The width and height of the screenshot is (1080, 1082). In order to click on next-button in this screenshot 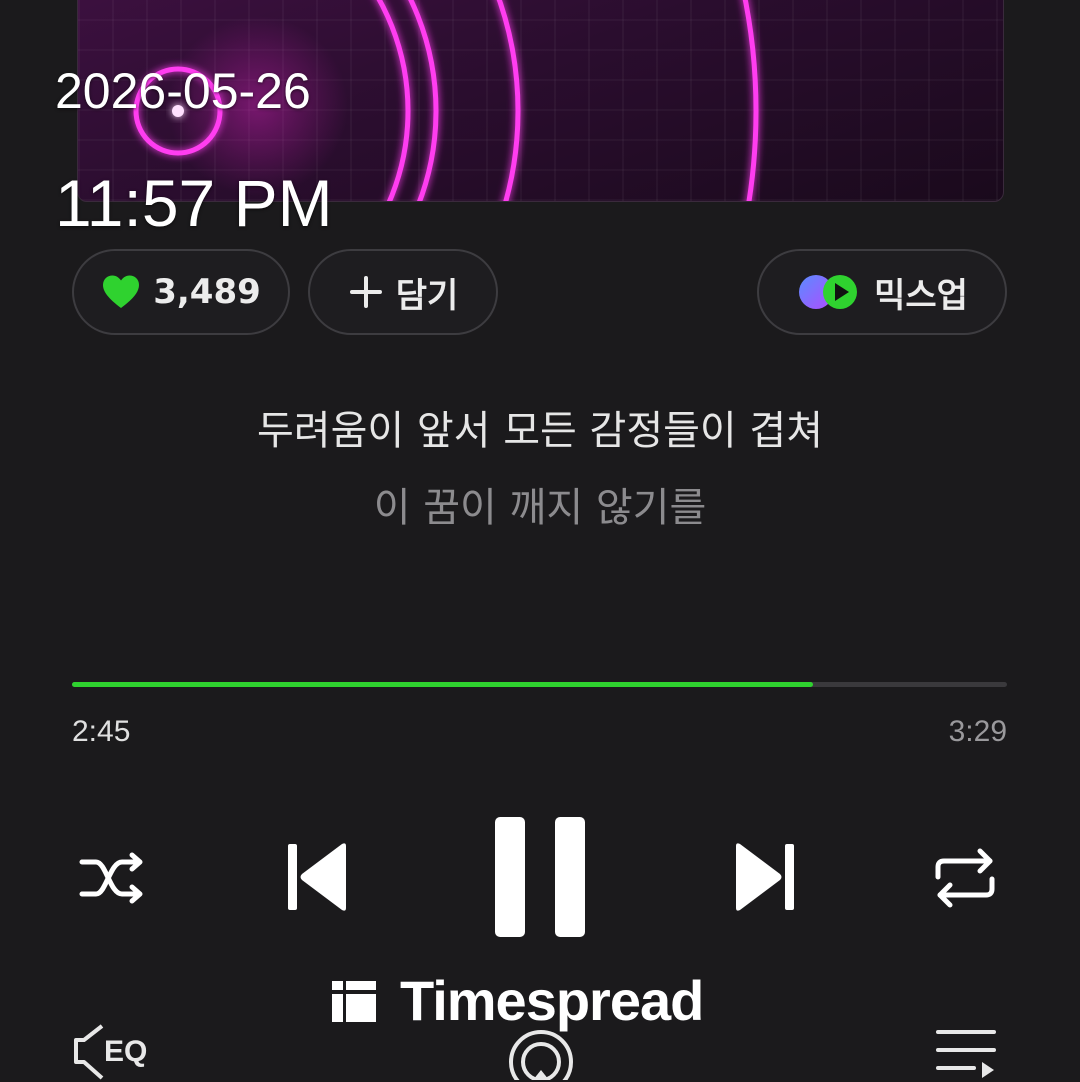, I will do `click(765, 877)`.